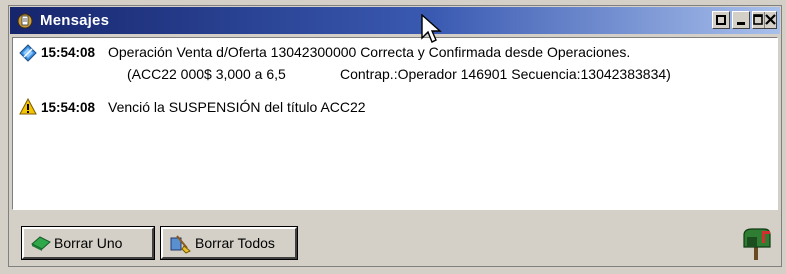 The height and width of the screenshot is (274, 786). I want to click on delete-all-button: Borrar Todos, so click(229, 243).